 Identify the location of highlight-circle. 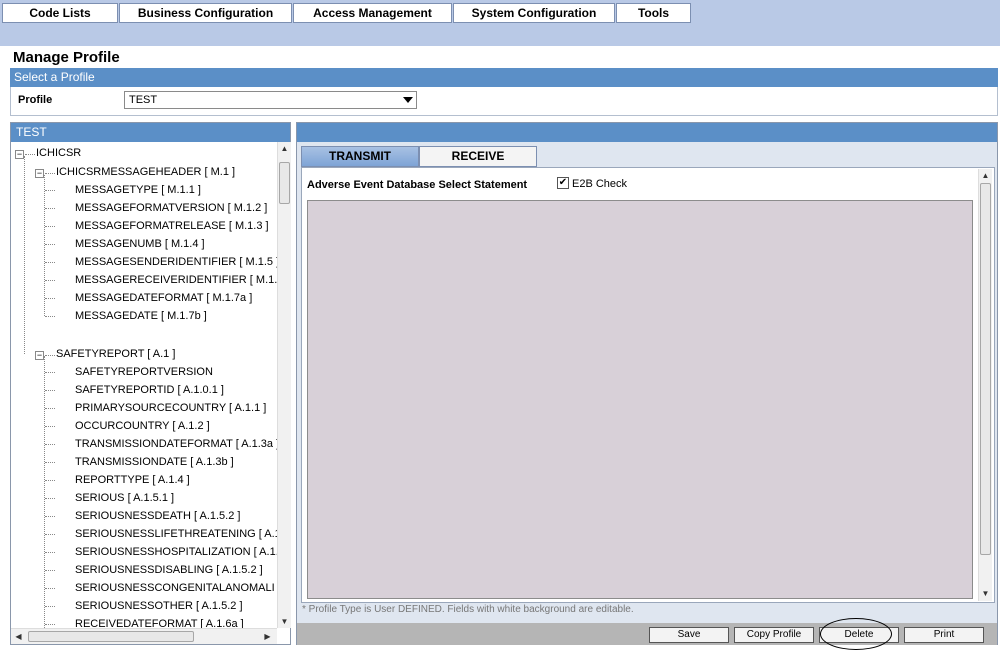
(856, 634).